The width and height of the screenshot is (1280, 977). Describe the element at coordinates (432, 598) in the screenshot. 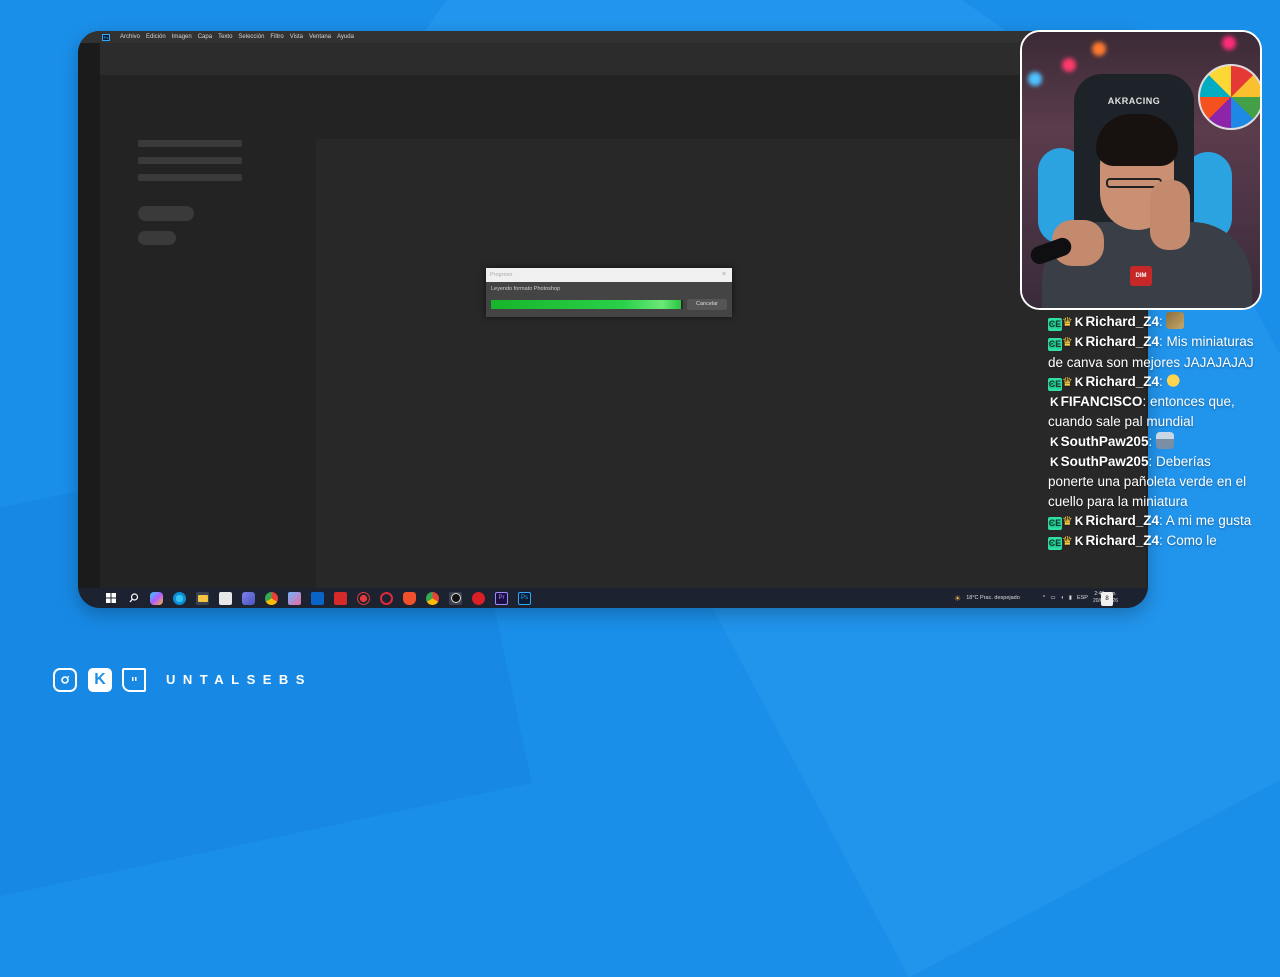

I see `chrome-alt-icon` at that location.